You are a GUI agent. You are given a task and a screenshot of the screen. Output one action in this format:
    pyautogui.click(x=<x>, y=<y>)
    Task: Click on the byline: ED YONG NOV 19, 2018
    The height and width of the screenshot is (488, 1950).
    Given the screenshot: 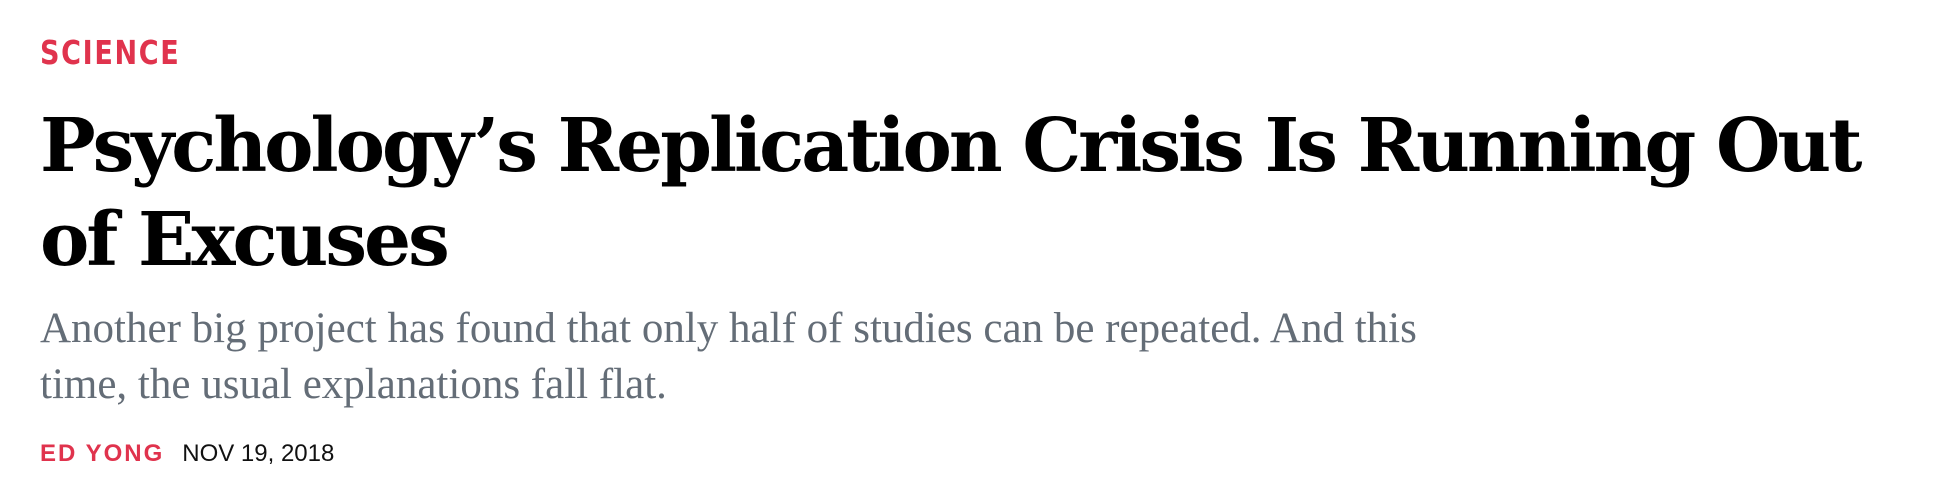 What is the action you would take?
    pyautogui.click(x=187, y=454)
    